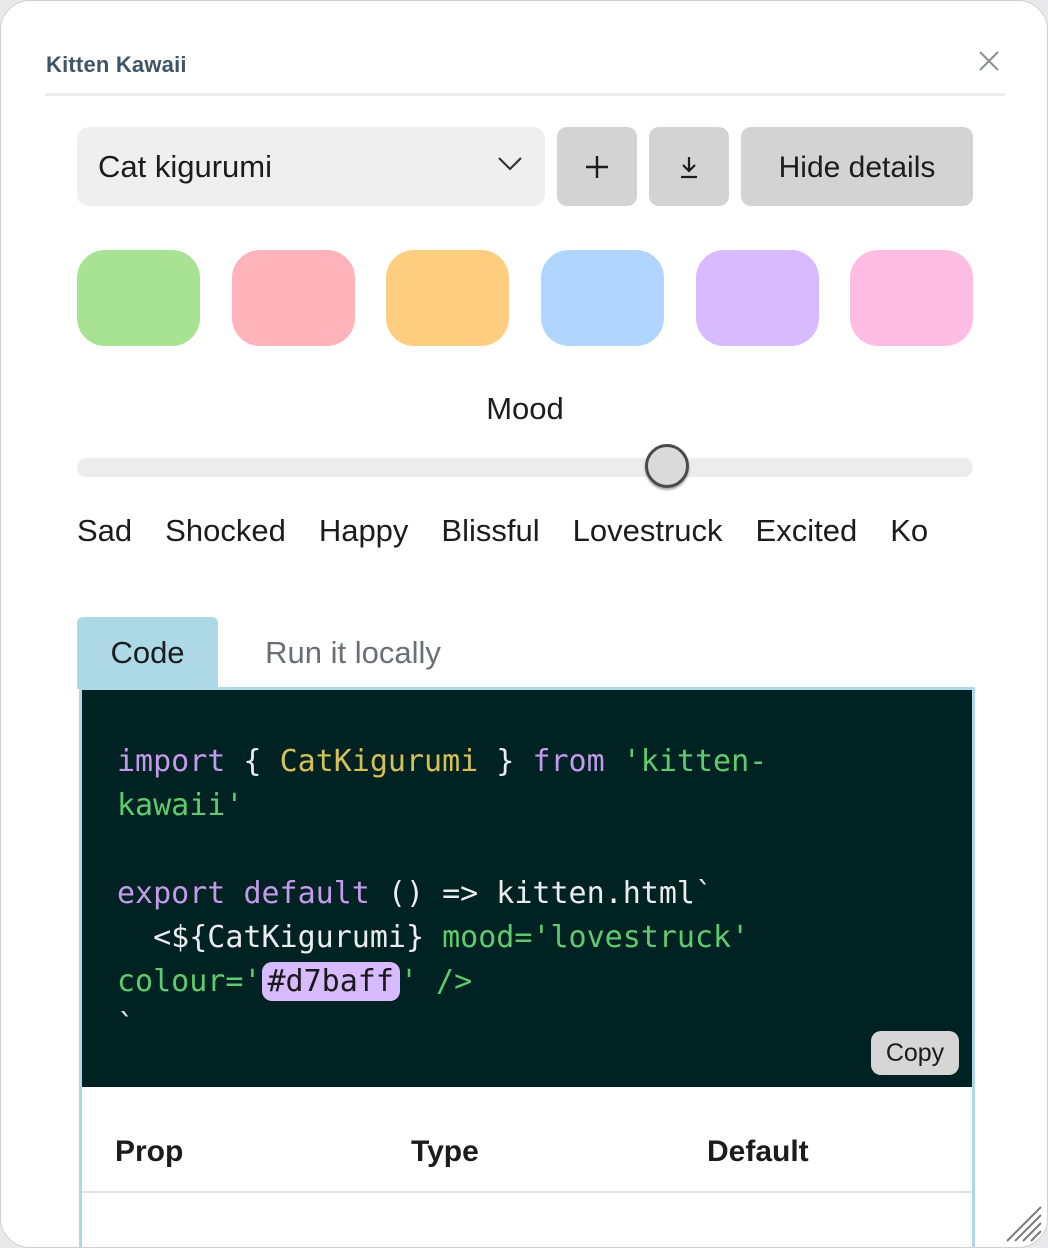  What do you see at coordinates (695, 761) in the screenshot?
I see `code-token: 'kitten-` at bounding box center [695, 761].